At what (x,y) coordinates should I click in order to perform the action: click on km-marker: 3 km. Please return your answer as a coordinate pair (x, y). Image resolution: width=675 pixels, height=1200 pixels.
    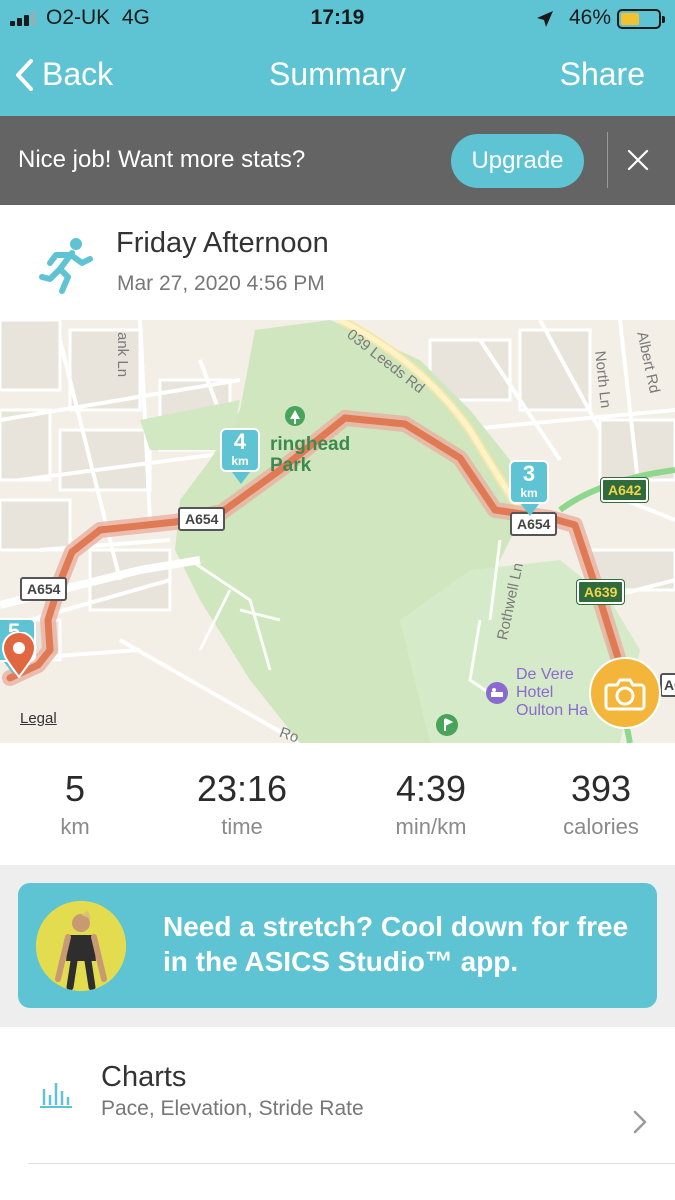
    Looking at the image, I should click on (529, 488).